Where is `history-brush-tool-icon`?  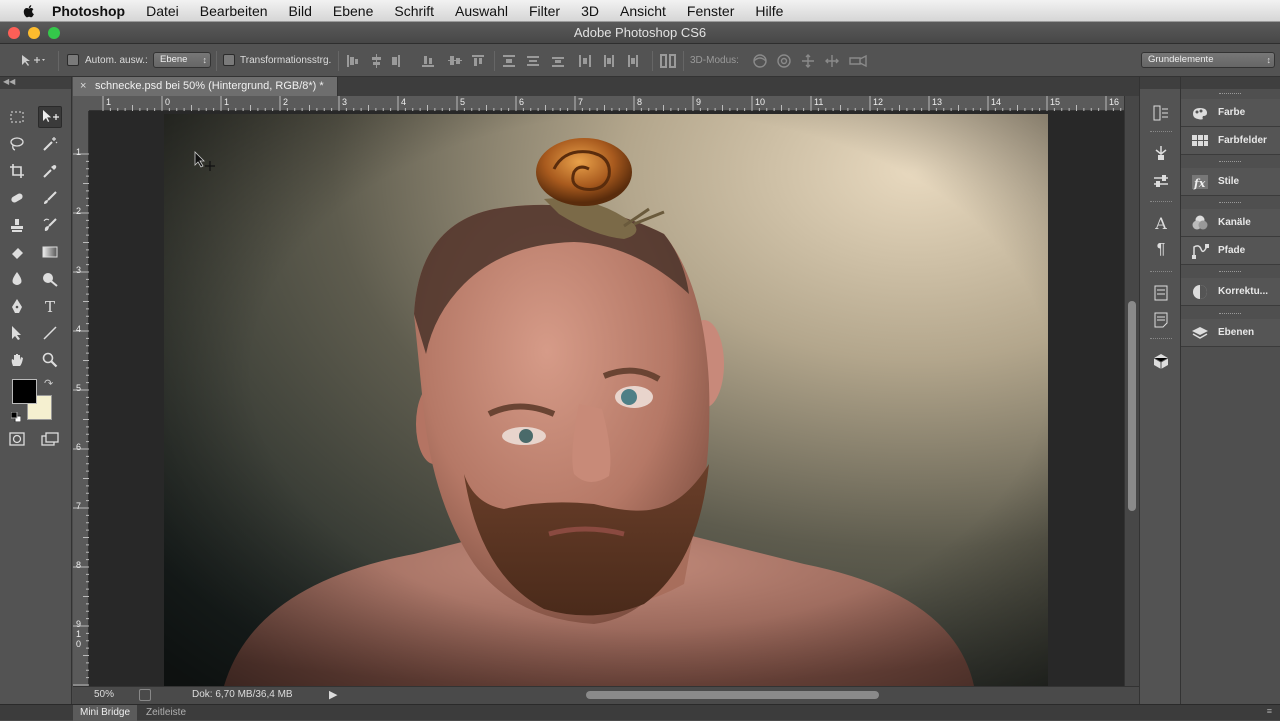
history-brush-tool-icon is located at coordinates (50, 225).